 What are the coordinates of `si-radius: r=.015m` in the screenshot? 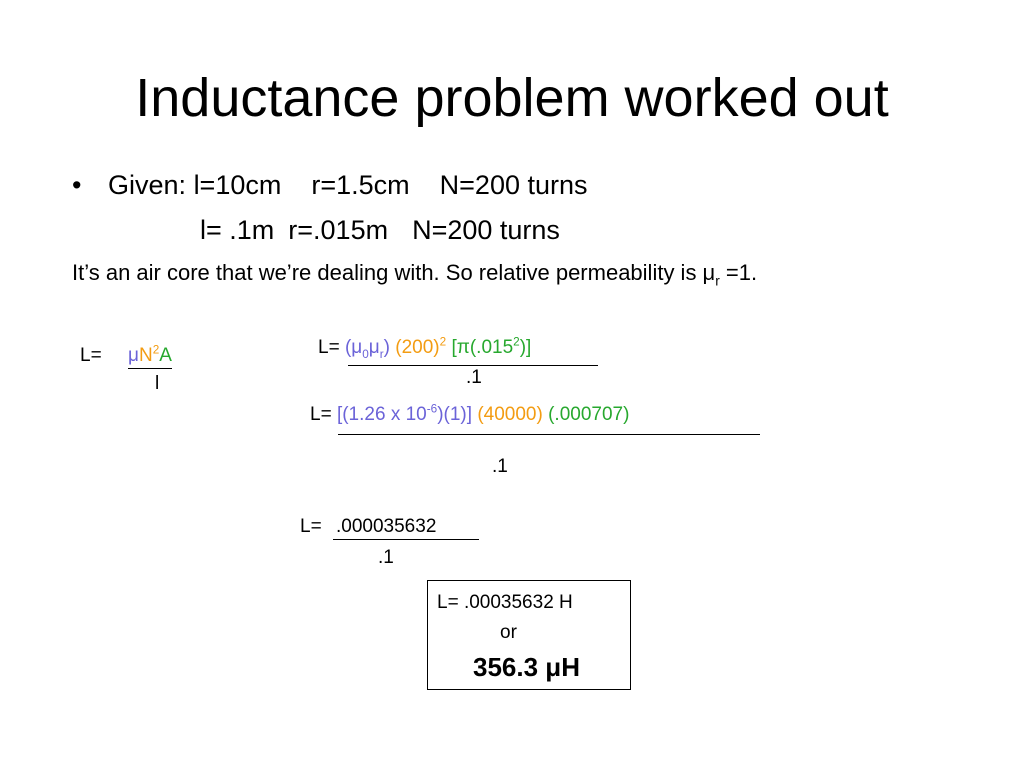 It's located at (338, 230).